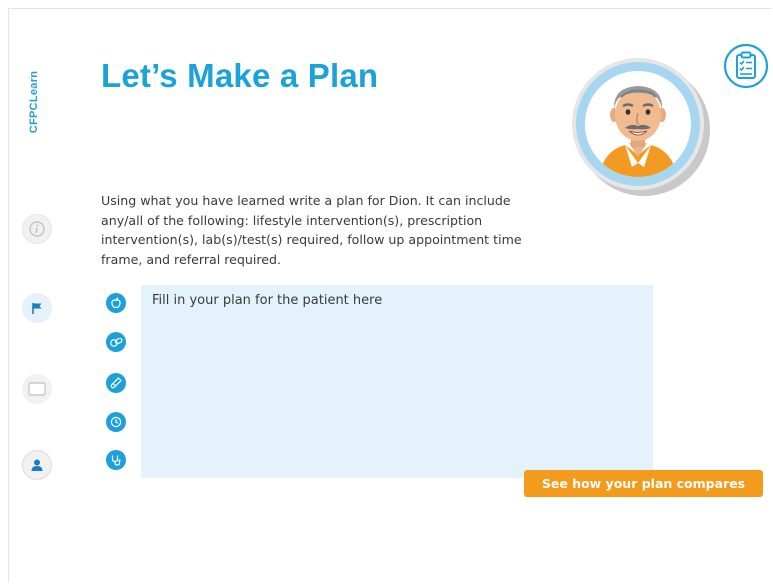 Image resolution: width=773 pixels, height=584 pixels. What do you see at coordinates (240, 75) in the screenshot?
I see `page-title: Let’s Make a Plan` at bounding box center [240, 75].